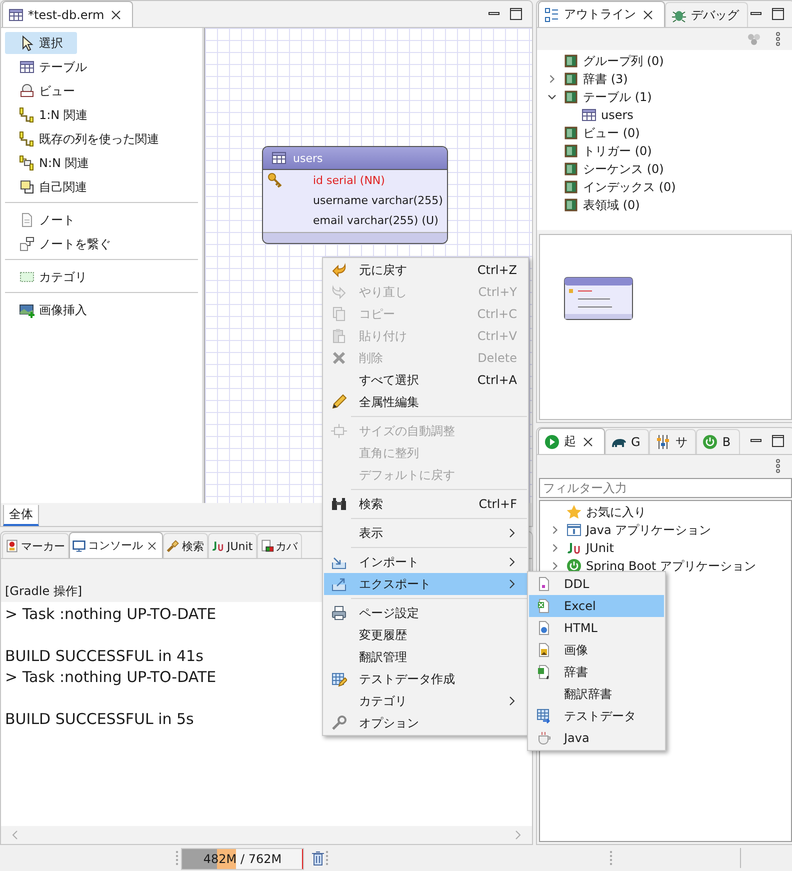  Describe the element at coordinates (43, 591) in the screenshot. I see `console-header: [Gradle 操作]` at that location.